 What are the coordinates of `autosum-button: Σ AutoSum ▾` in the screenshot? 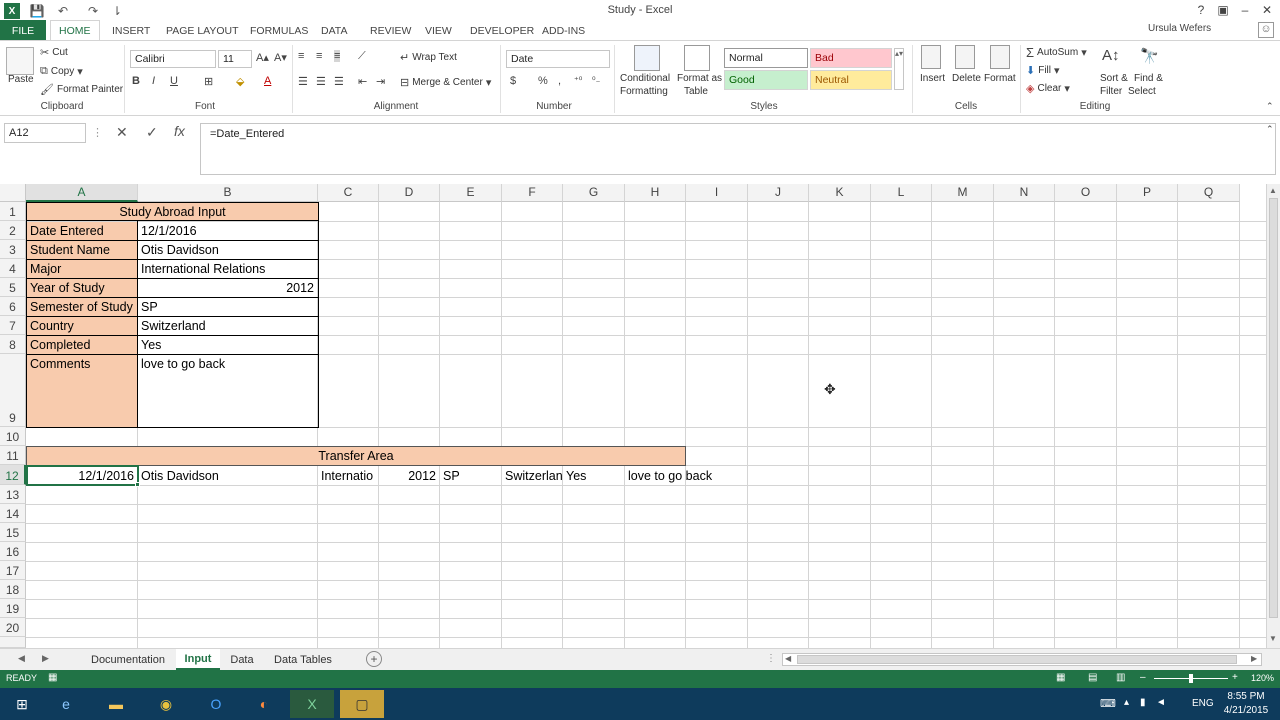 It's located at (1056, 52).